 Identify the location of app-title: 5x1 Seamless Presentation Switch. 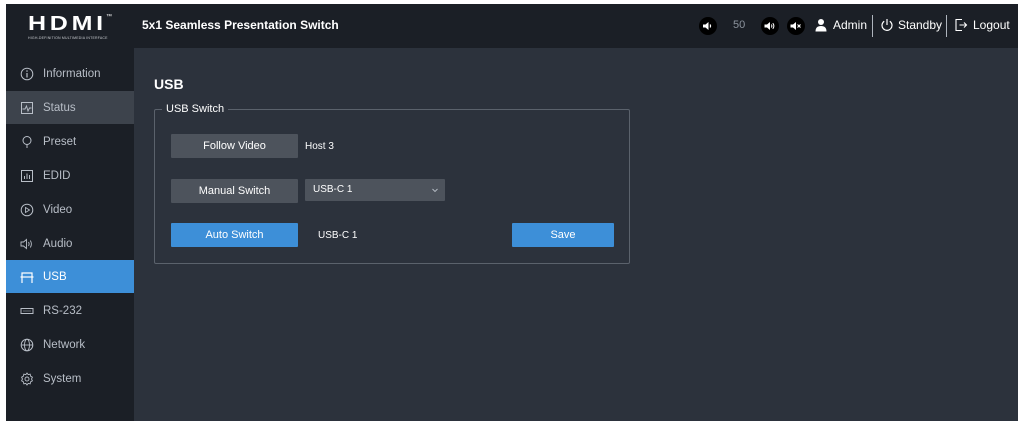
(240, 25).